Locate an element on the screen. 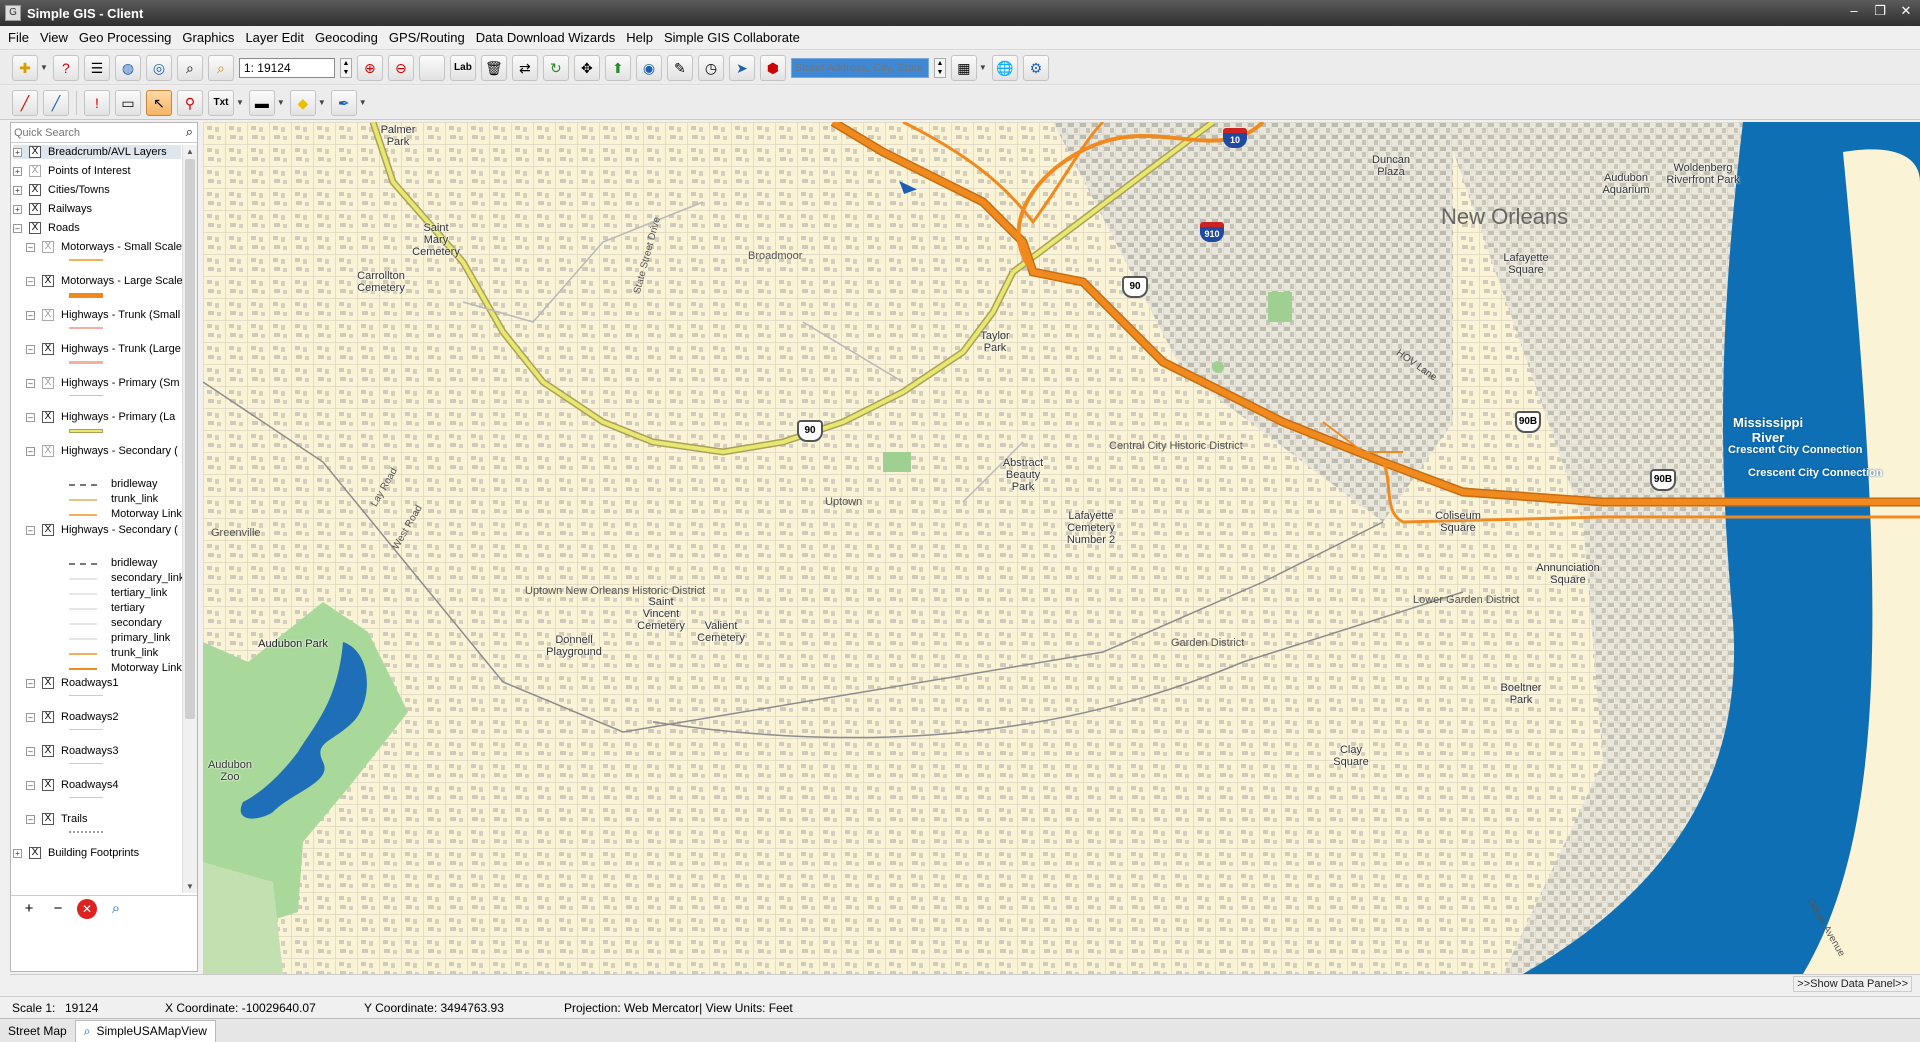 The image size is (1920, 1042). search-icon: ⌕ is located at coordinates (189, 132).